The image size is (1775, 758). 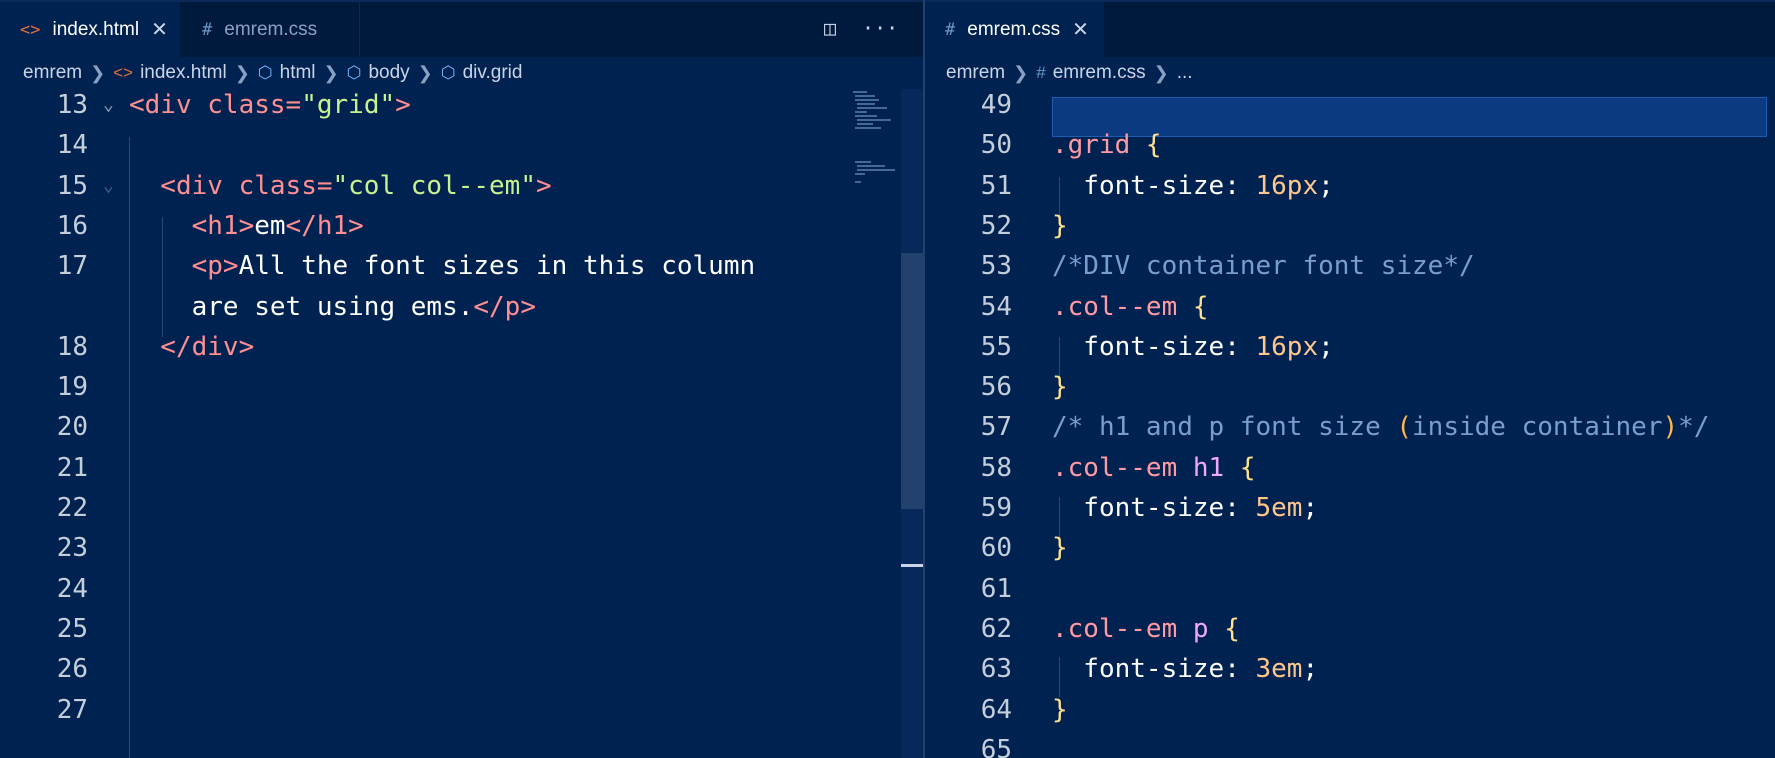 What do you see at coordinates (912, 381) in the screenshot?
I see `scrollbar-thumb` at bounding box center [912, 381].